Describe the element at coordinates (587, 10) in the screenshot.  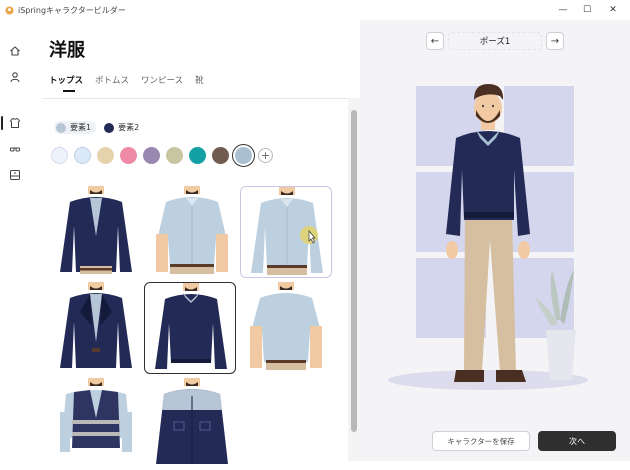
I see `maximize-button: ☐` at that location.